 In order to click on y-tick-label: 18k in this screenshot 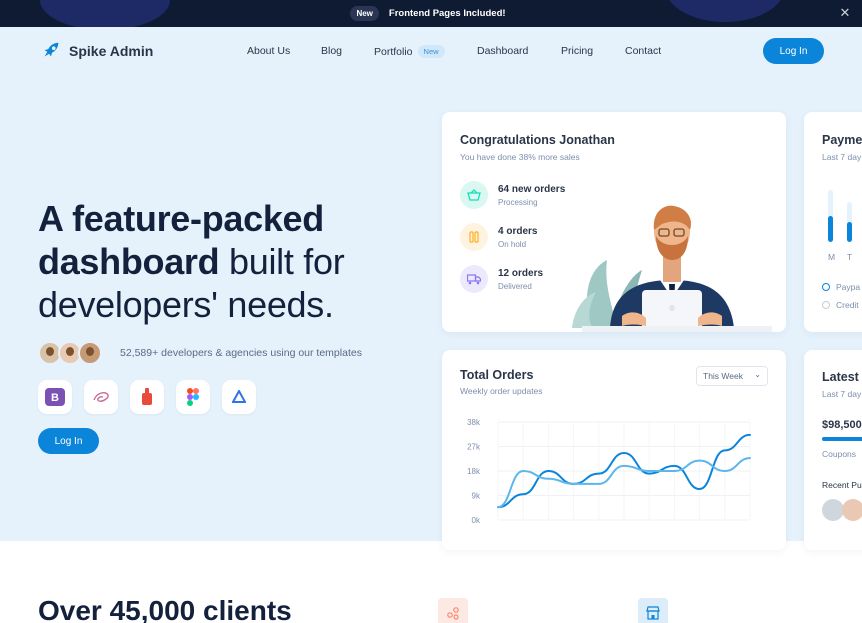, I will do `click(474, 471)`.